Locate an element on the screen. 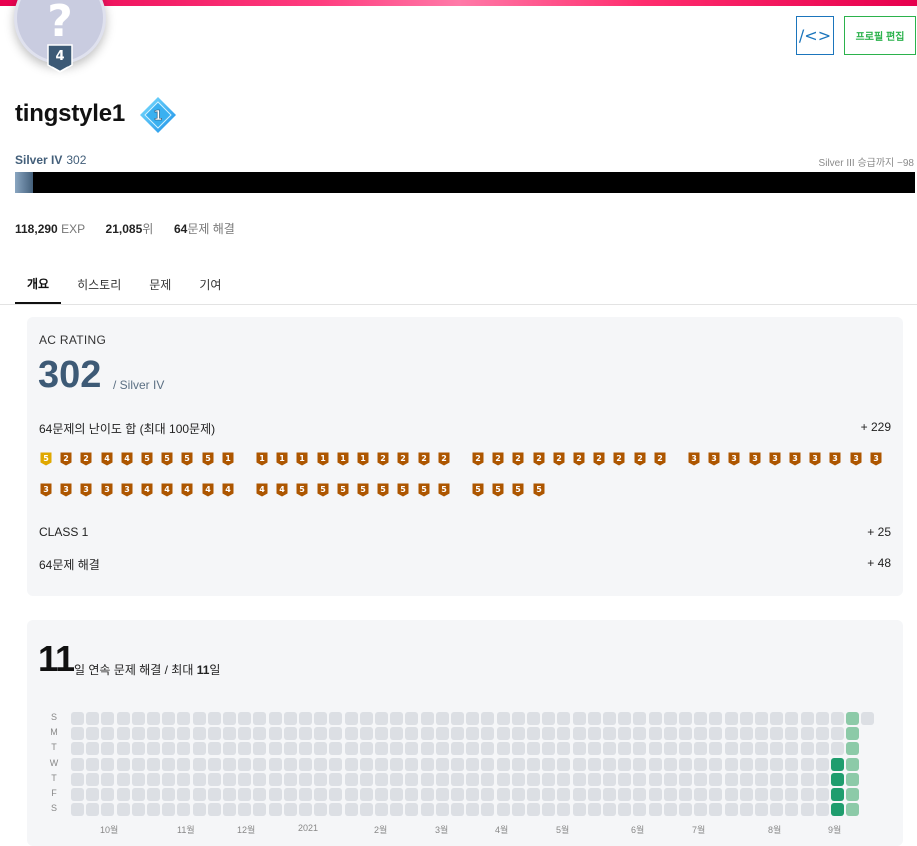  bronze-tier-badge-icon: 1 is located at coordinates (363, 459).